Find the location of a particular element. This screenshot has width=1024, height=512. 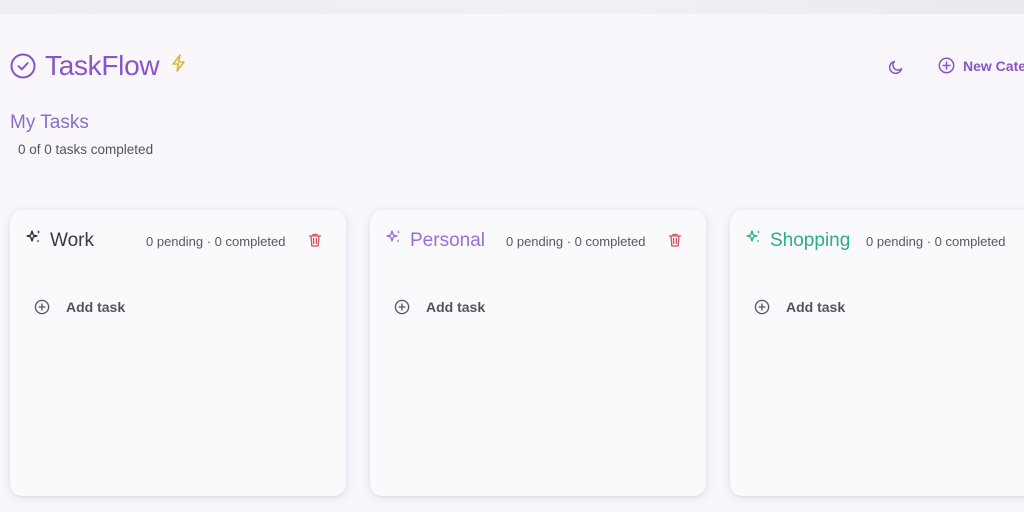

theme-toggle-button is located at coordinates (896, 67).